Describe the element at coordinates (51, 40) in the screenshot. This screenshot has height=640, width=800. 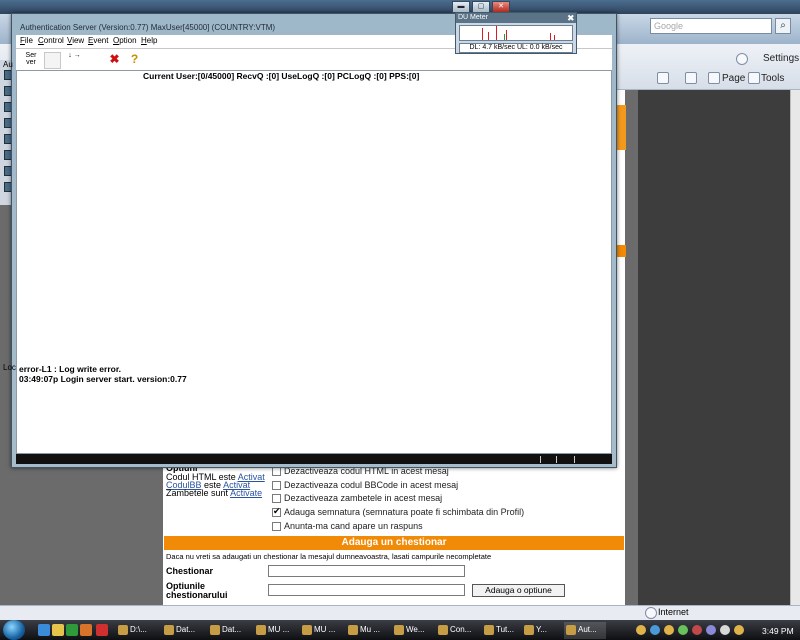
I see `menu-control: Control` at that location.